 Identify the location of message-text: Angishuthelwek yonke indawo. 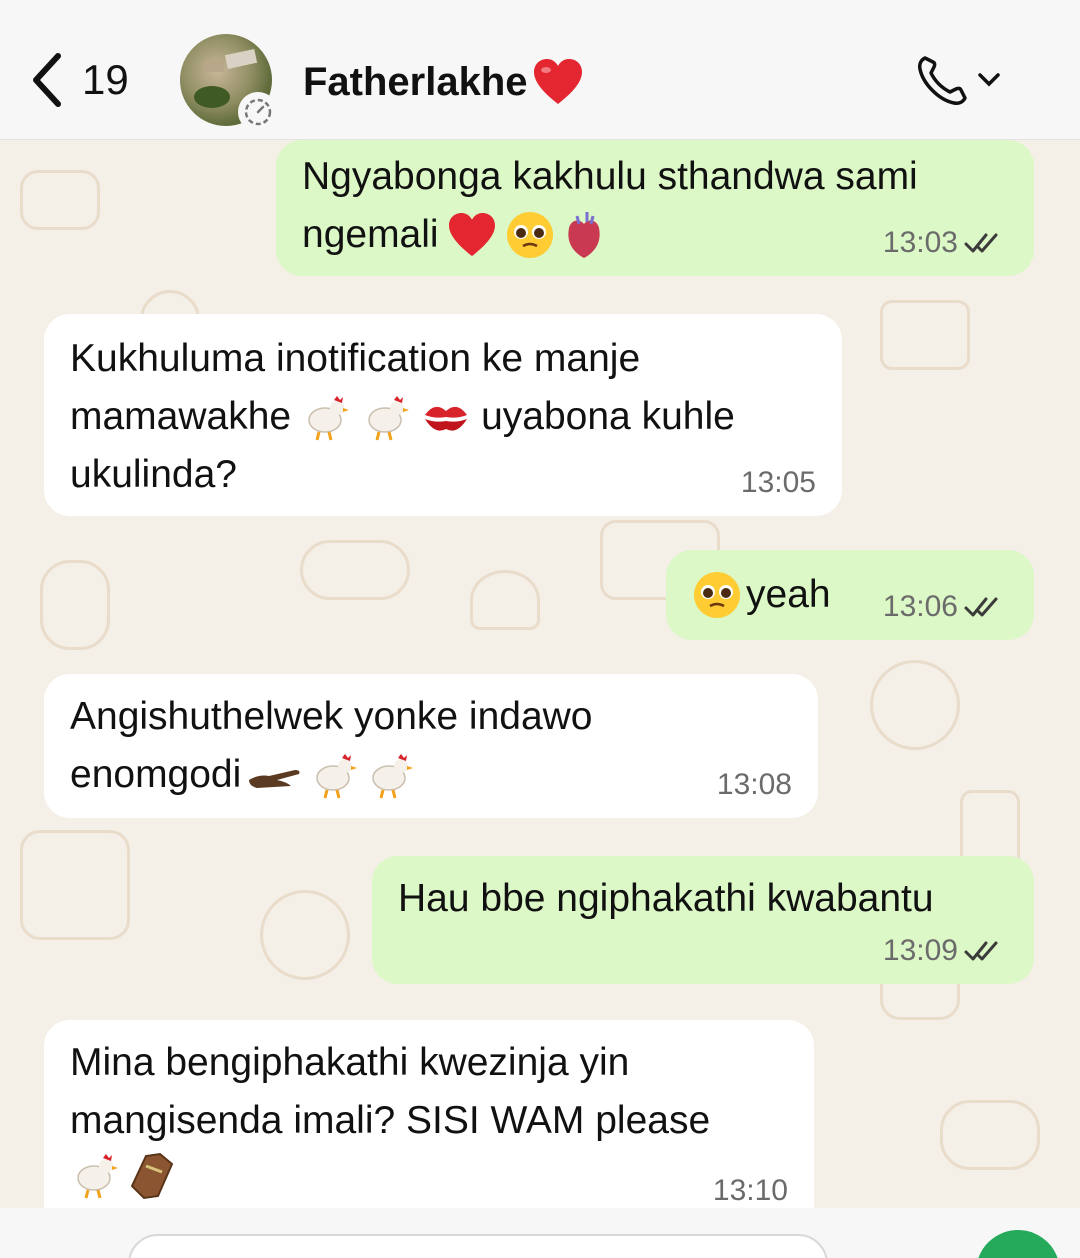
(331, 716).